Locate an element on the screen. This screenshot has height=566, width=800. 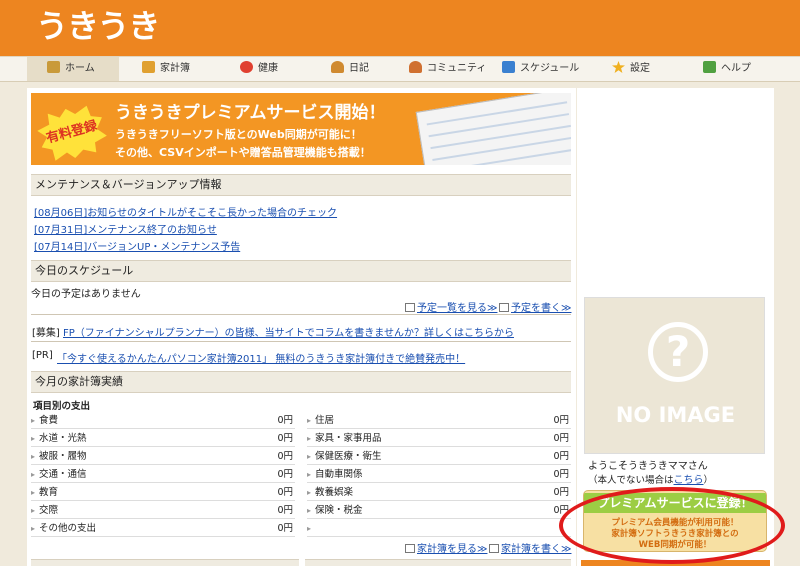
expense-name: 自動車関係 is located at coordinates (334, 474).